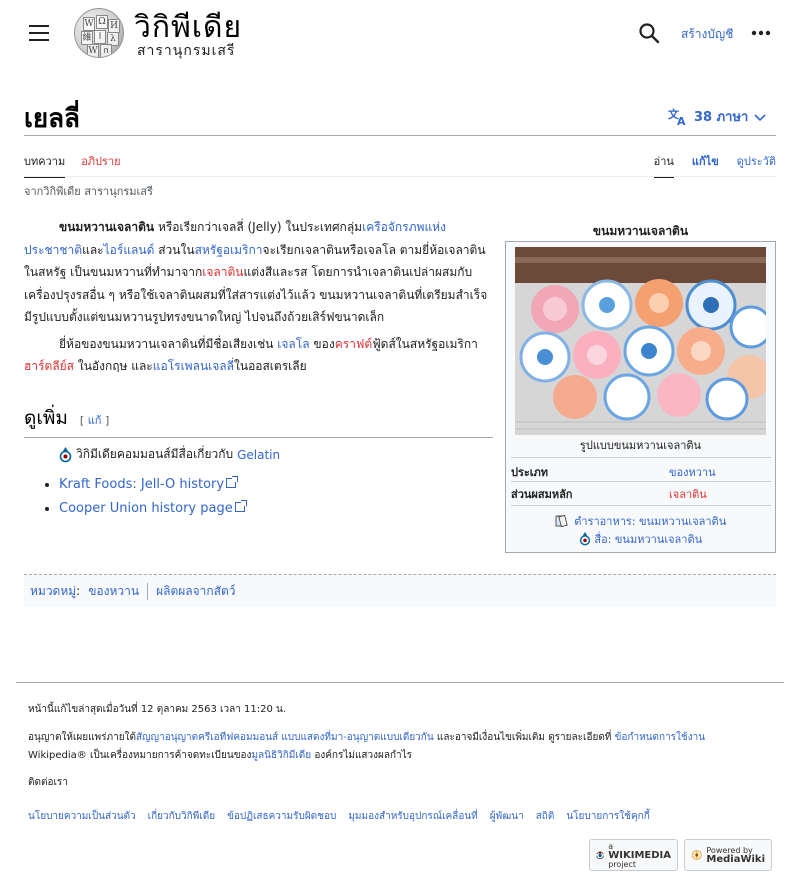 The width and height of the screenshot is (800, 892). Describe the element at coordinates (400, 590) in the screenshot. I see `category-box: หมวดหมู่: ของหวาน ผลิตผลจากสัตว์` at that location.